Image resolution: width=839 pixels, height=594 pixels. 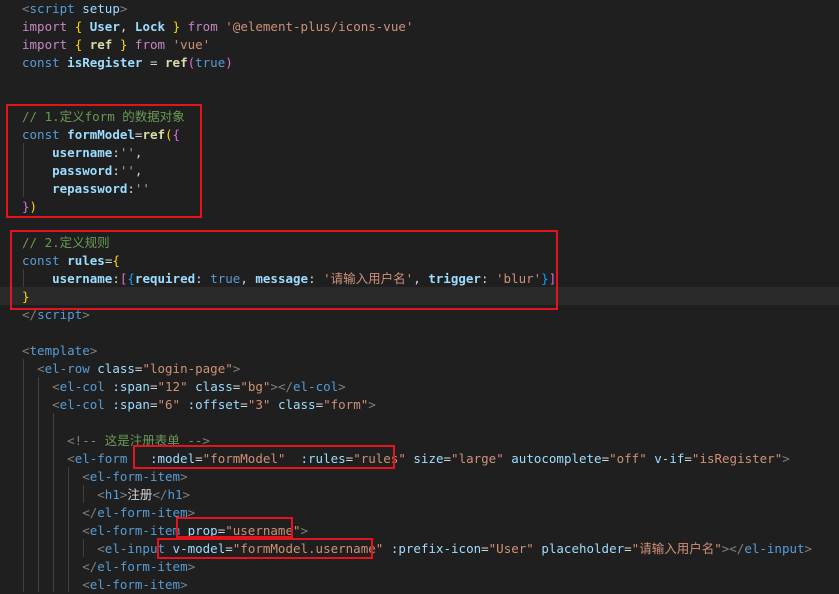 What do you see at coordinates (214, 404) in the screenshot?
I see `code-token: :offset` at bounding box center [214, 404].